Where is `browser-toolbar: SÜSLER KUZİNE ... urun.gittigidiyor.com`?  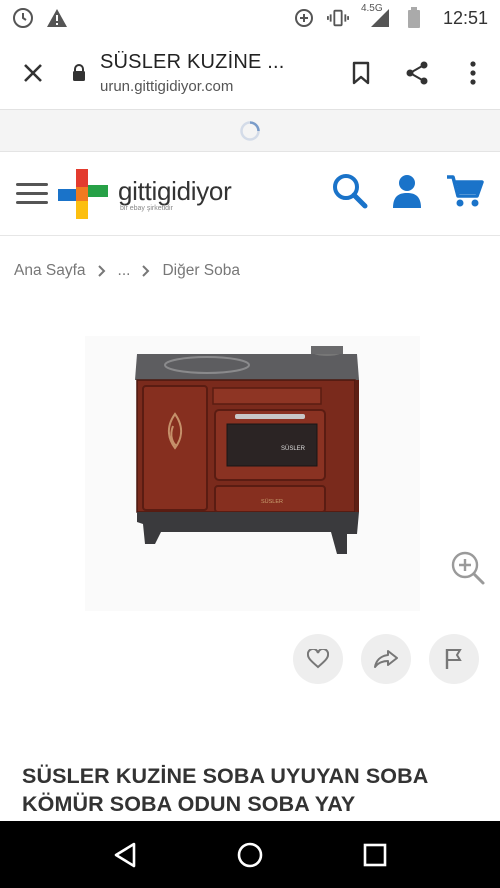
browser-toolbar: SÜSLER KUZİNE ... urun.gittigidiyor.com is located at coordinates (250, 73).